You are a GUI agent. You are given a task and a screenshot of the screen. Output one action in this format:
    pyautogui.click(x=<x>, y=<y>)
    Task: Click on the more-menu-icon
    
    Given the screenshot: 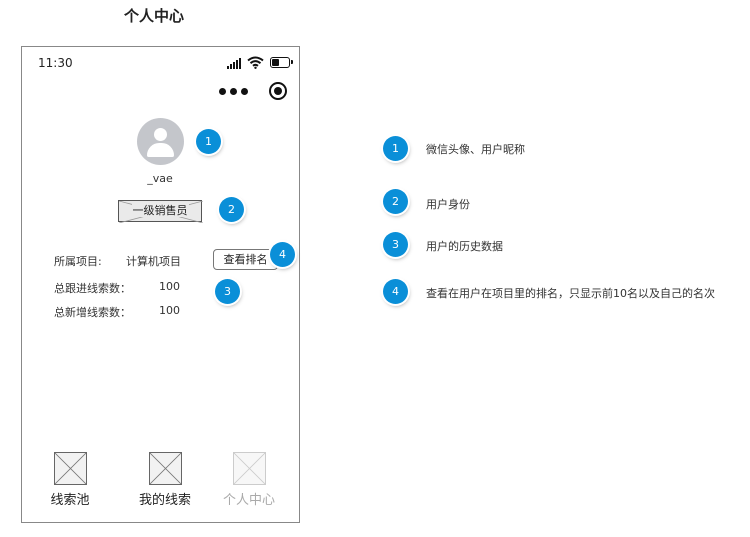 What is the action you would take?
    pyautogui.click(x=233, y=91)
    